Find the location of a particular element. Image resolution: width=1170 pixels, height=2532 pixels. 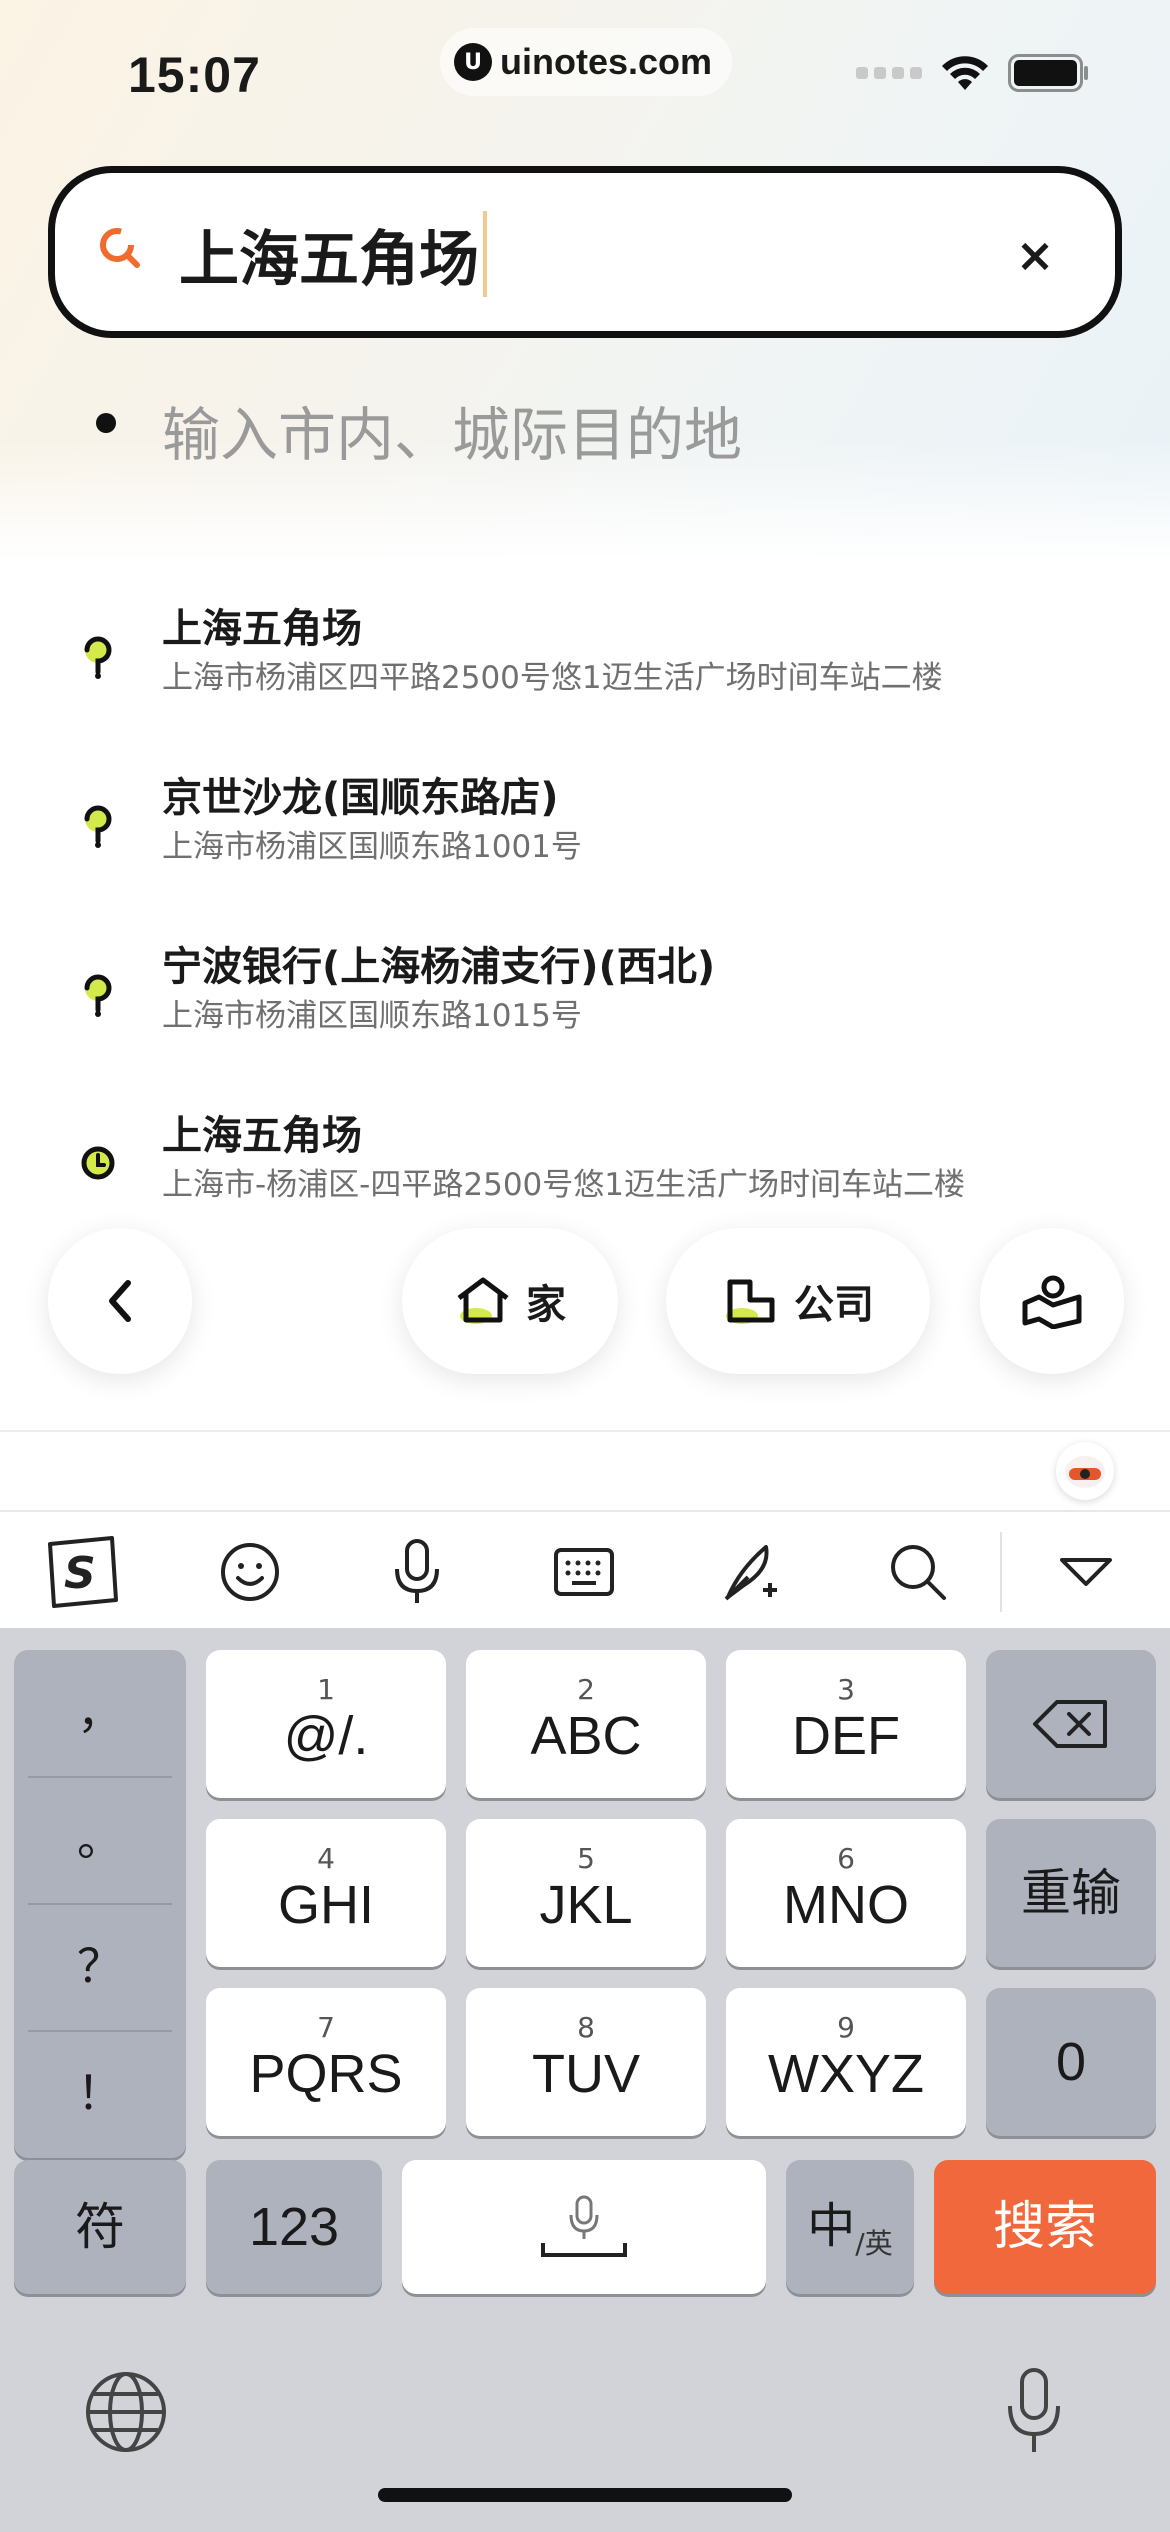

suggestion-item: 宁波银行(上海杨浦支行)(西北) 上海市杨浦区国顺东路1015号 is located at coordinates (585, 997).